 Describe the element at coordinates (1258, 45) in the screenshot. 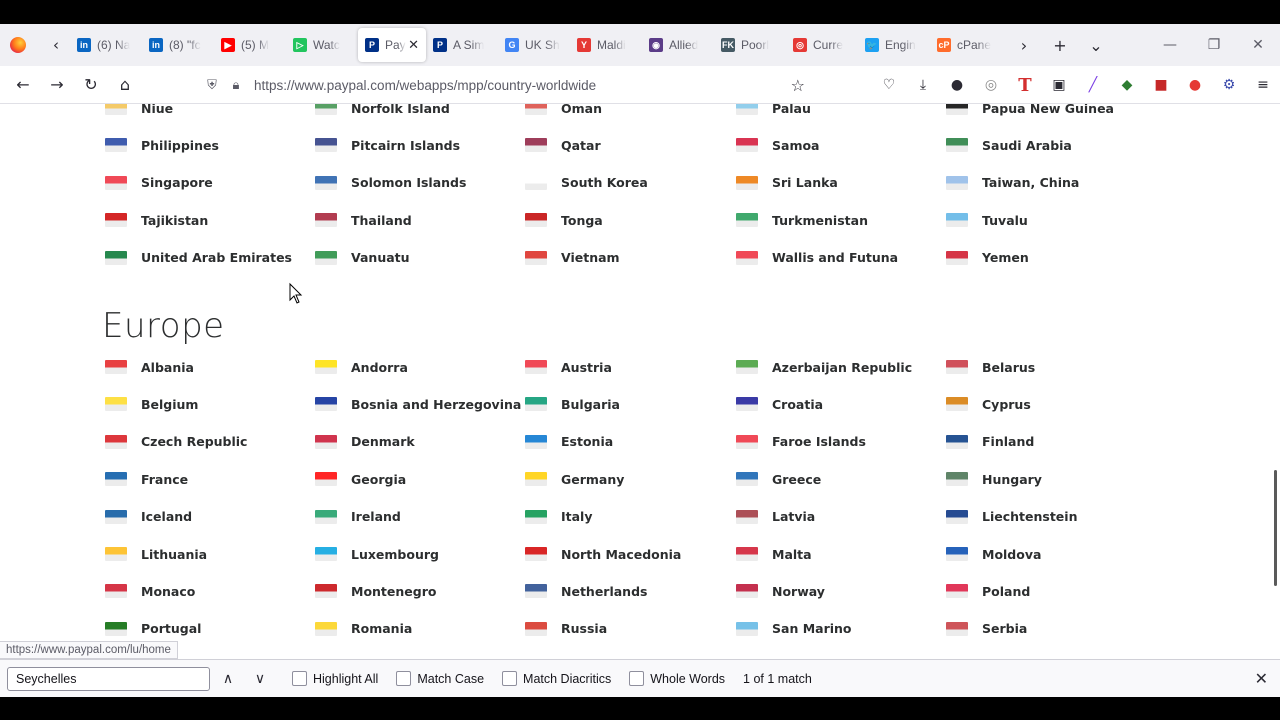

I see `window-close-icon: ✕` at that location.